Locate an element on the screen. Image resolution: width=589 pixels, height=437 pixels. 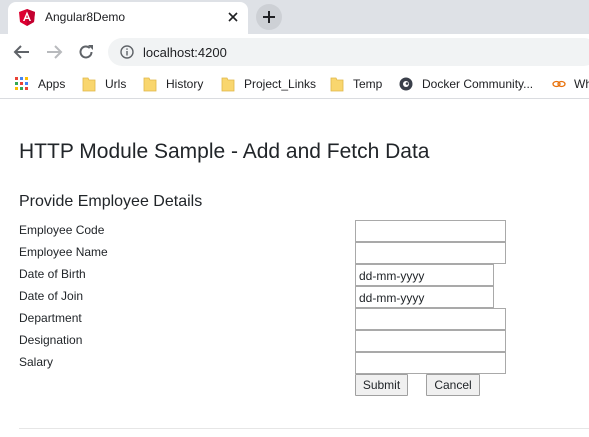
back-arrow-icon is located at coordinates (22, 52).